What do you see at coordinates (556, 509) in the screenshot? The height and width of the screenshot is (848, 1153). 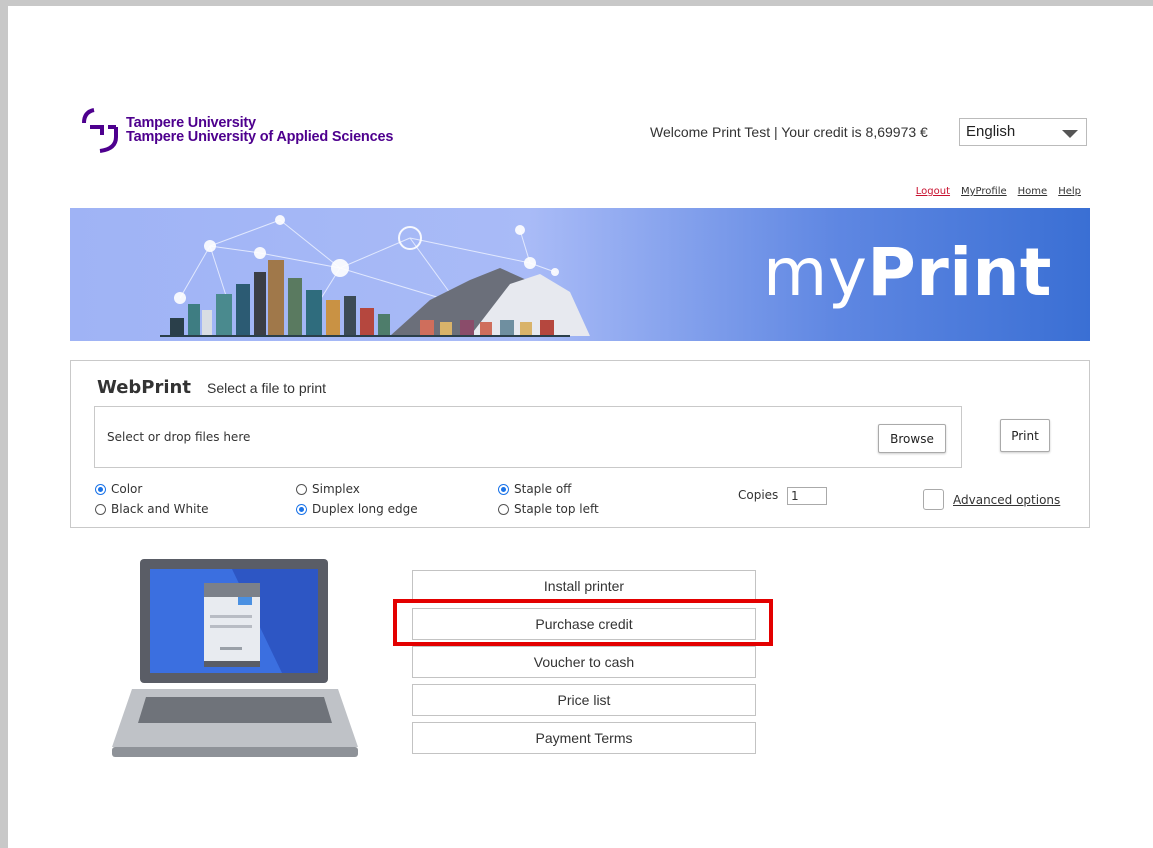 I see `radio-staple-top-left-label: Staple top left` at bounding box center [556, 509].